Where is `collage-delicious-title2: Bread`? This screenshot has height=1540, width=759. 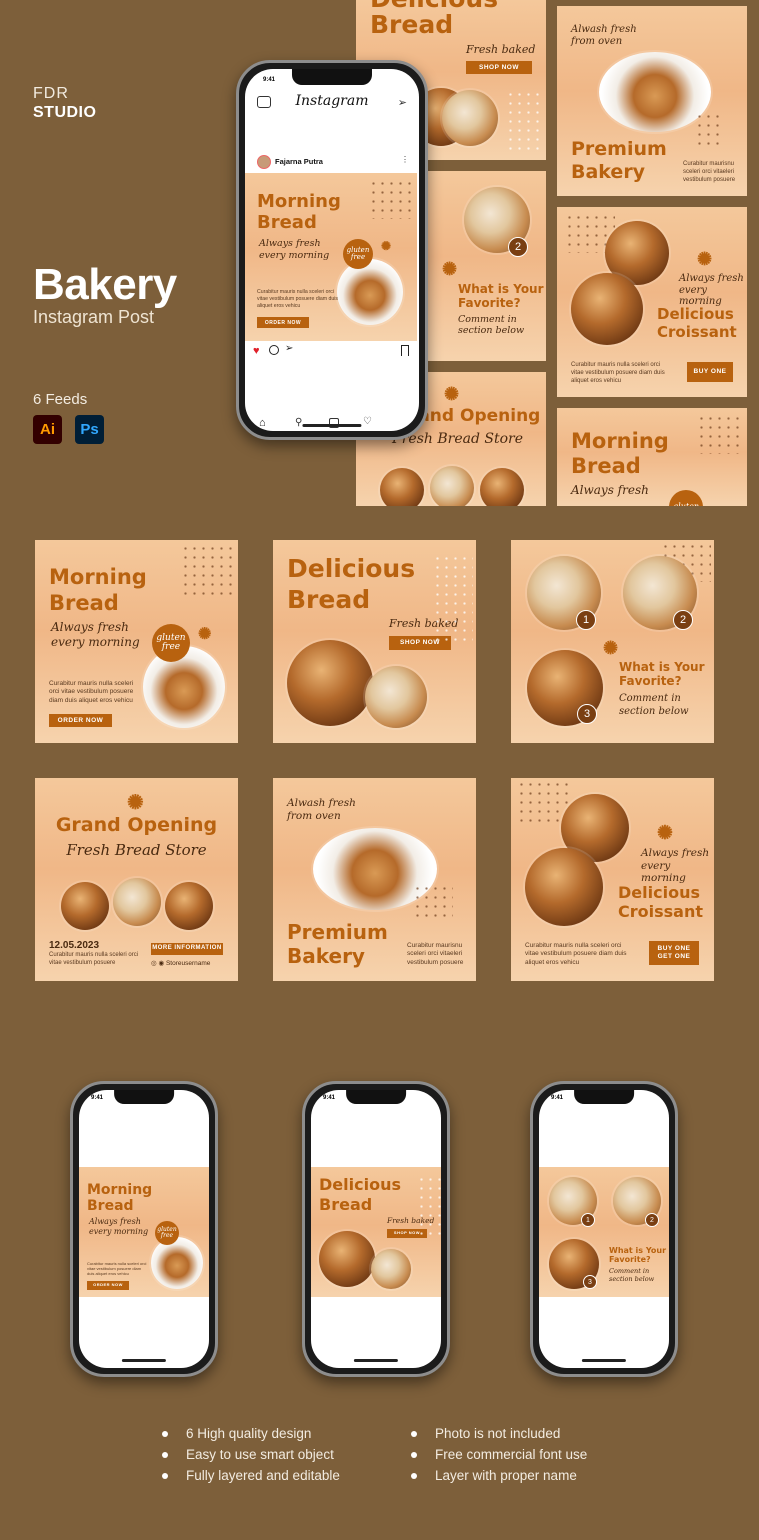 collage-delicious-title2: Bread is located at coordinates (412, 24).